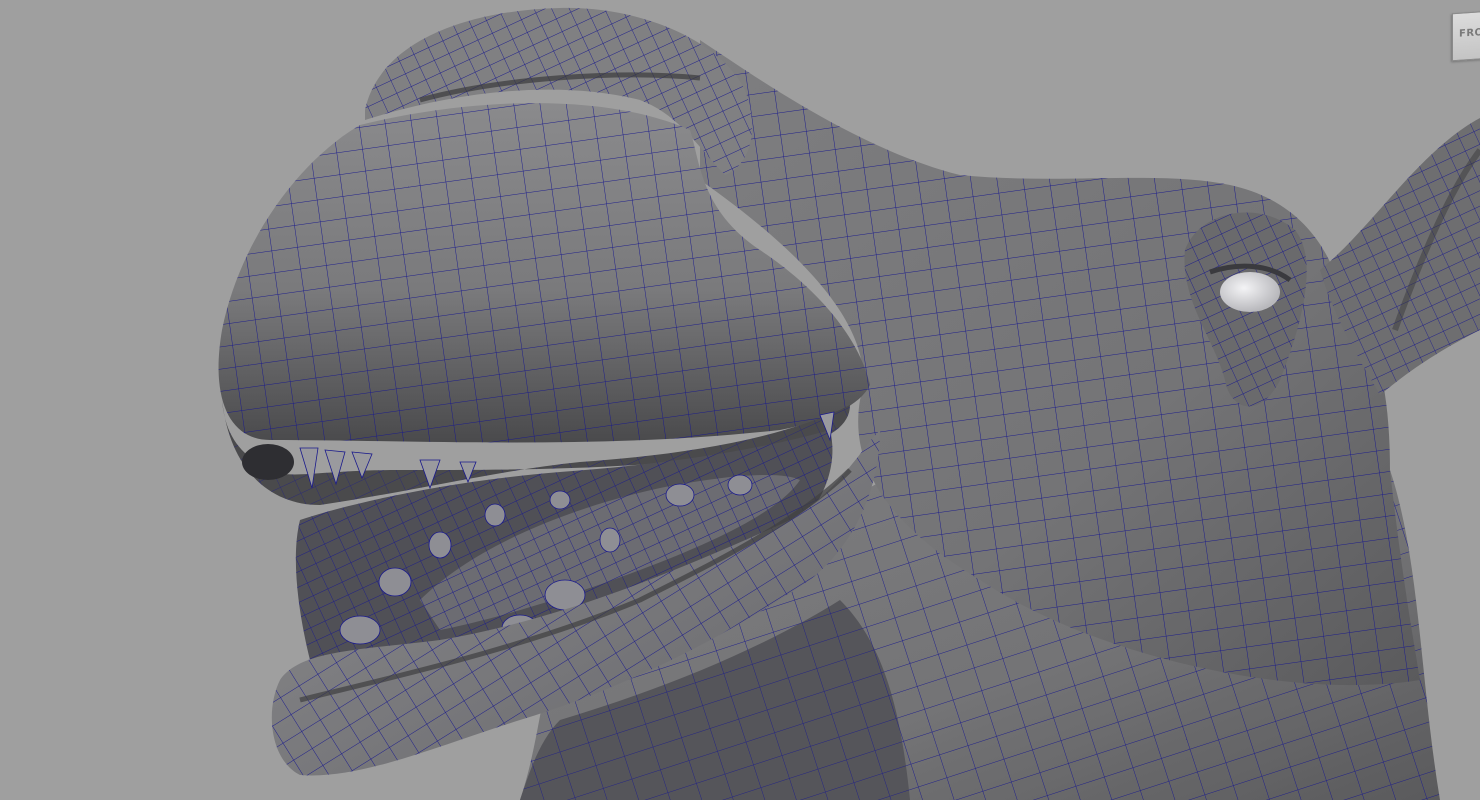 The width and height of the screenshot is (1480, 800). What do you see at coordinates (1250, 292) in the screenshot?
I see `eye-ball` at bounding box center [1250, 292].